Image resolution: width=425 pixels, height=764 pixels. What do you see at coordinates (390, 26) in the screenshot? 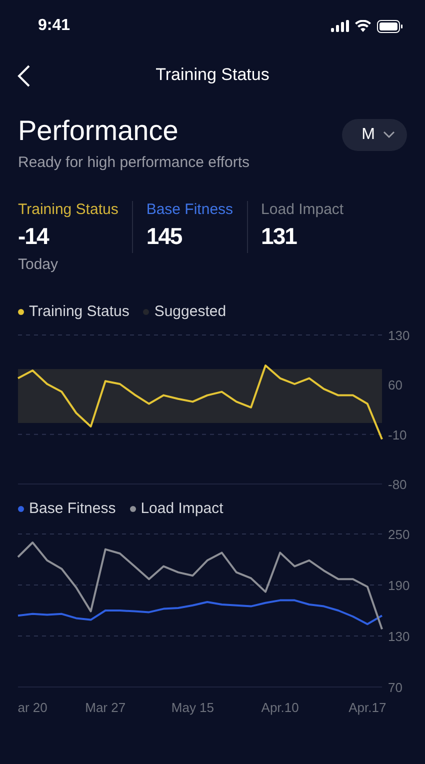
I see `battery-icon` at bounding box center [390, 26].